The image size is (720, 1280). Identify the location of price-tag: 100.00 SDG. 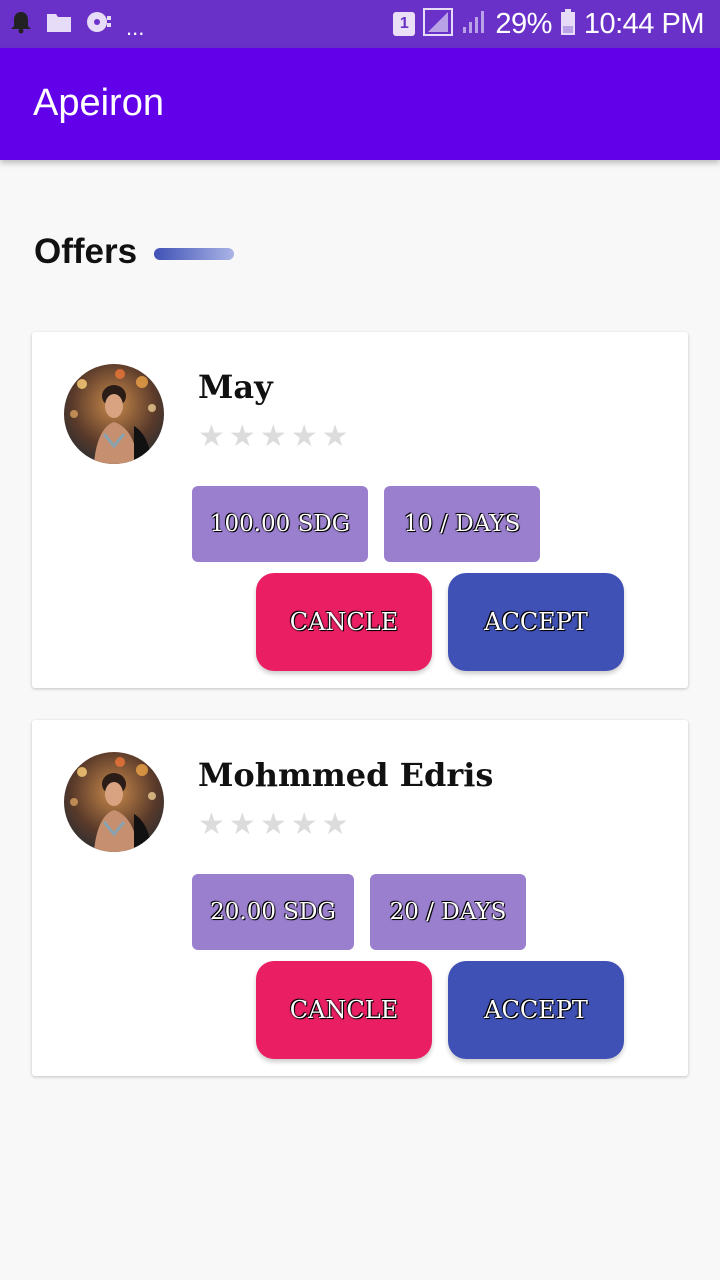
(280, 524).